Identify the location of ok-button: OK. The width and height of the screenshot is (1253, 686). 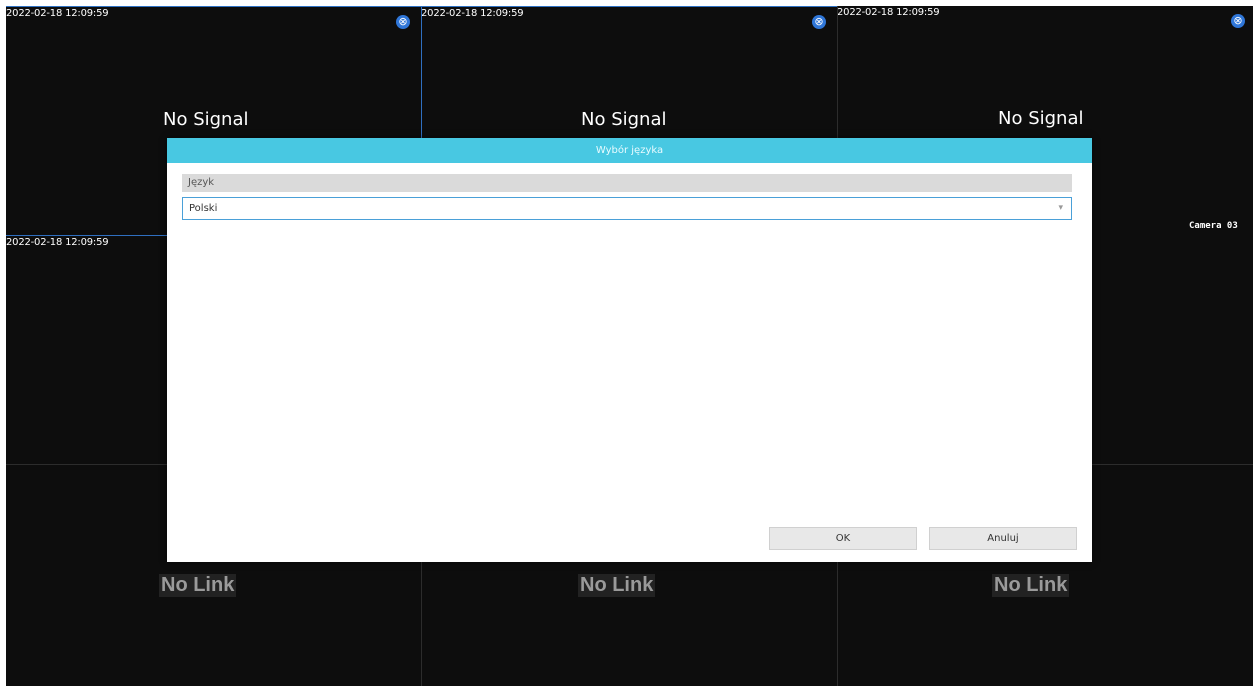
(843, 538).